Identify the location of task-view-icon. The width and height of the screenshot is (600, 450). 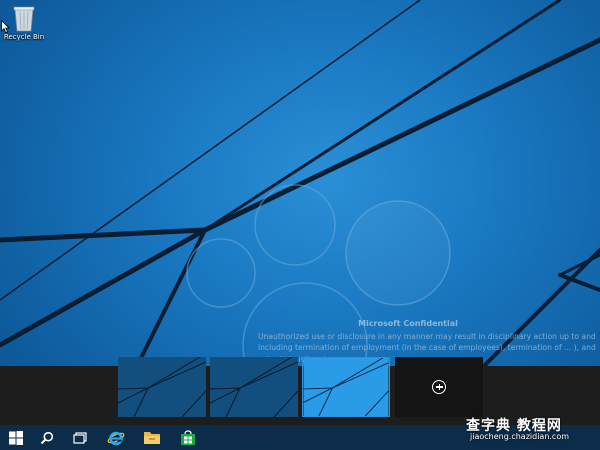
(80, 437).